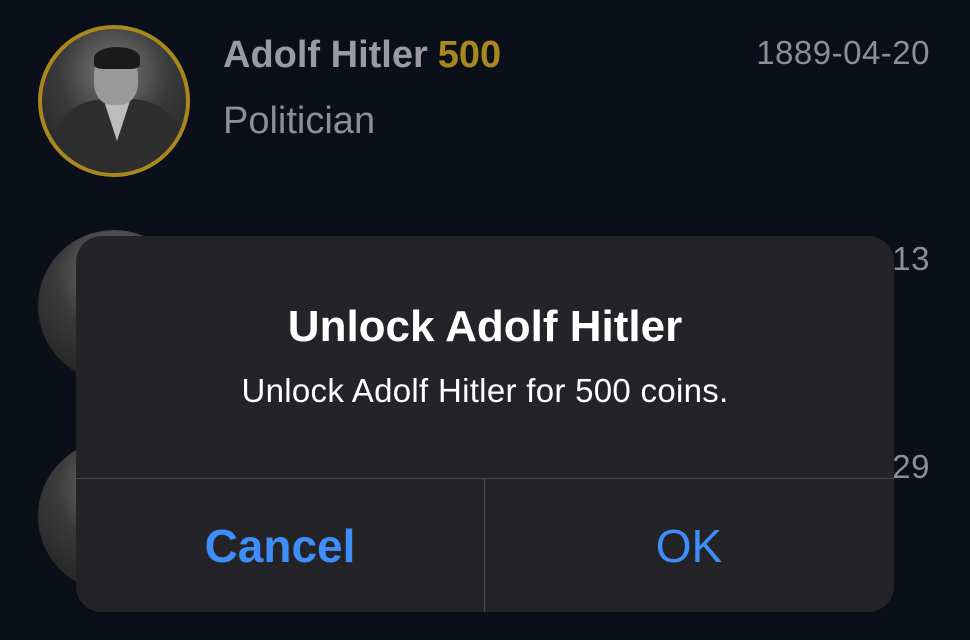 The image size is (970, 640). What do you see at coordinates (280, 545) in the screenshot?
I see `cancel-button: Cancel` at bounding box center [280, 545].